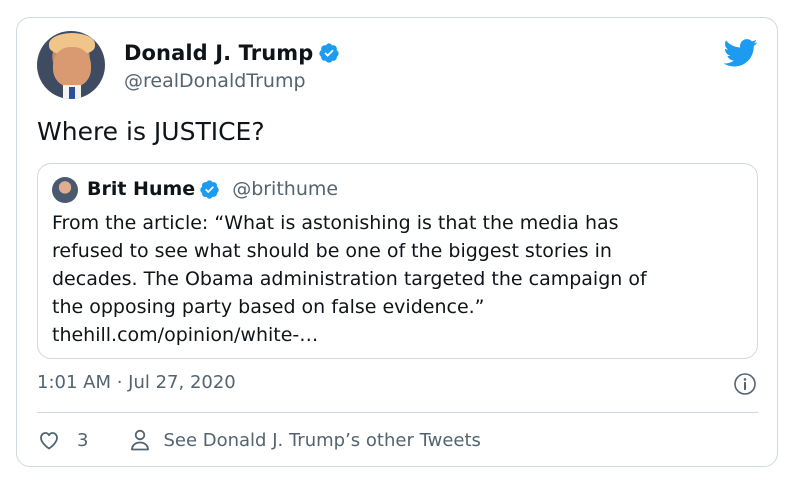 This screenshot has height=486, width=798. What do you see at coordinates (136, 382) in the screenshot?
I see `tweet-timestamp: 1:01 AM · Jul 27, 2020` at bounding box center [136, 382].